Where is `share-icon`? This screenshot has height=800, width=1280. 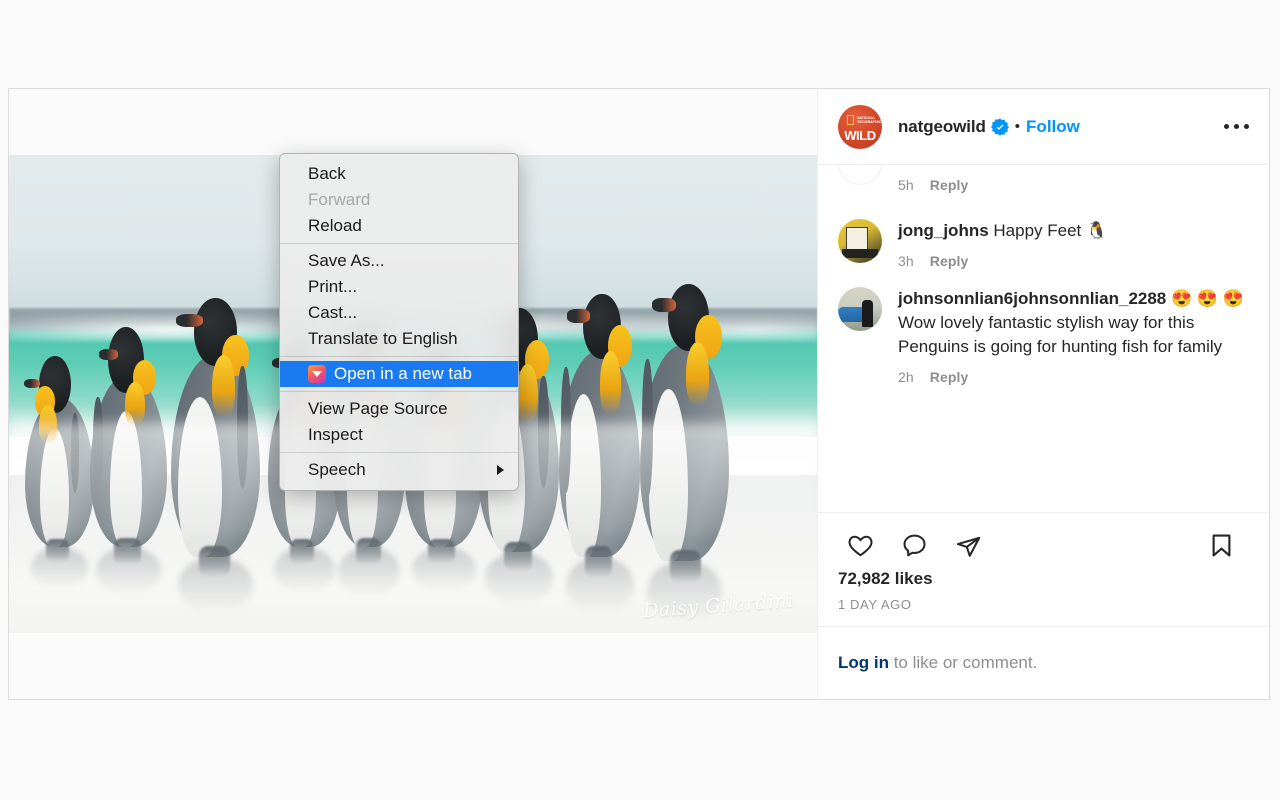 share-icon is located at coordinates (968, 545).